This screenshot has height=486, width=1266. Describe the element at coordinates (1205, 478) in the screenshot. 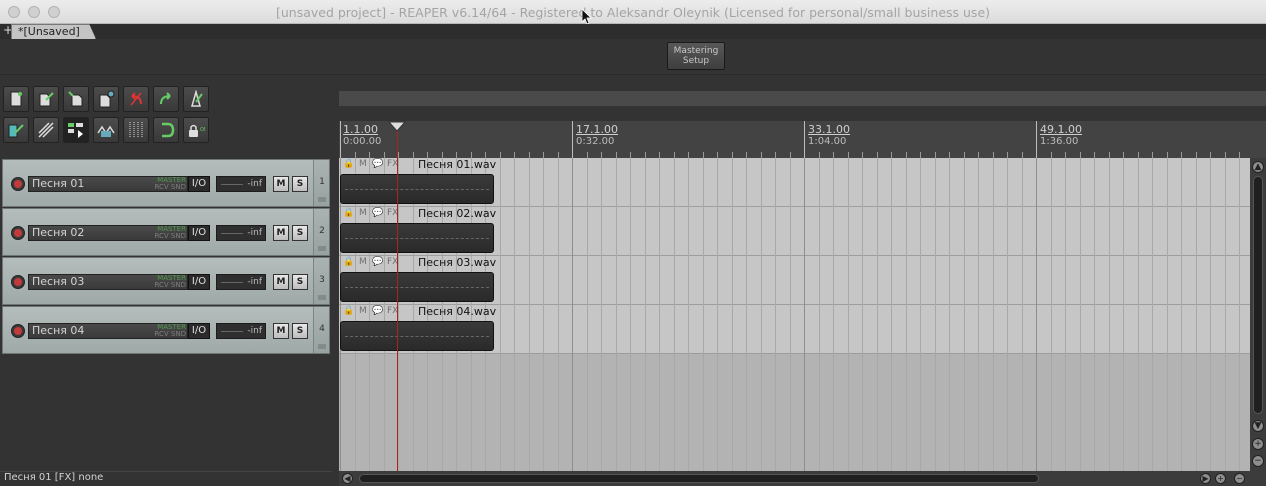

I see `scroll-right-icon: ▶` at that location.